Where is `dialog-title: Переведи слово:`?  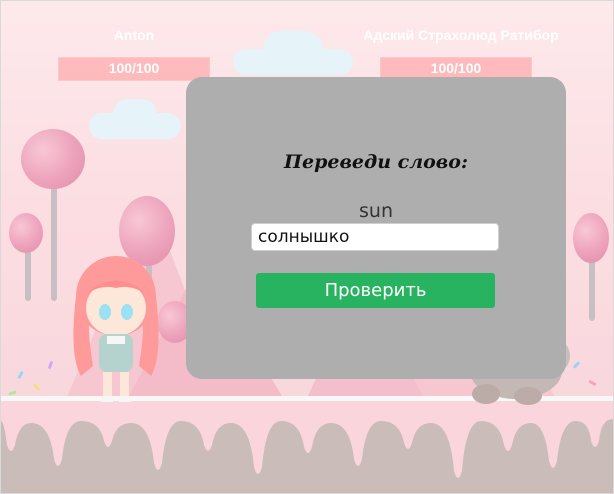
dialog-title: Переведи слово: is located at coordinates (376, 162).